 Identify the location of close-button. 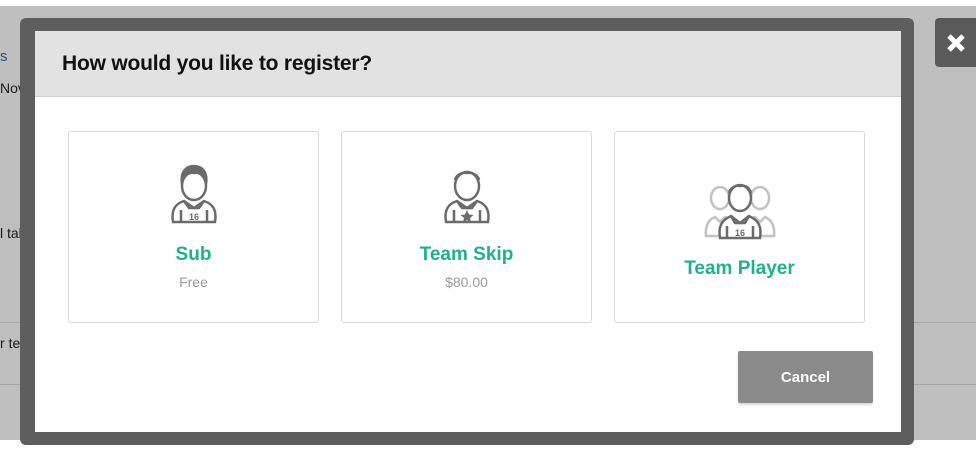
(955, 42).